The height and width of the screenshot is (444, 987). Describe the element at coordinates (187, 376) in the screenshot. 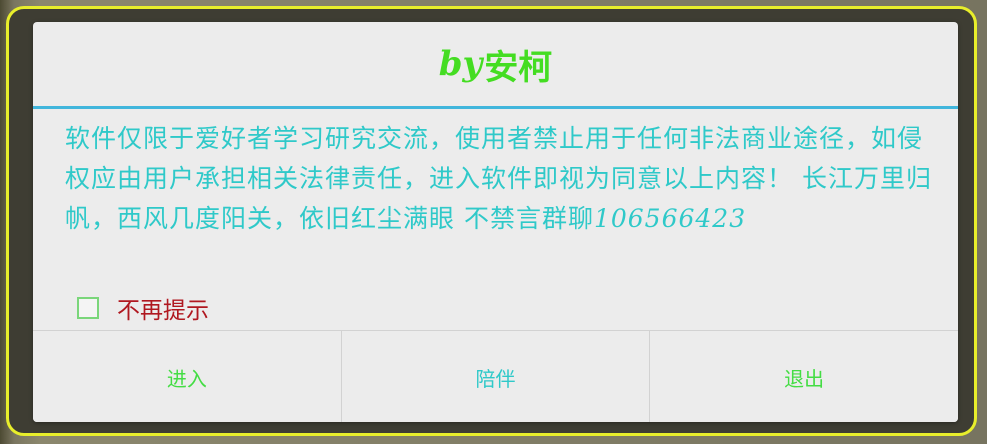

I see `enter-button: 进入` at that location.